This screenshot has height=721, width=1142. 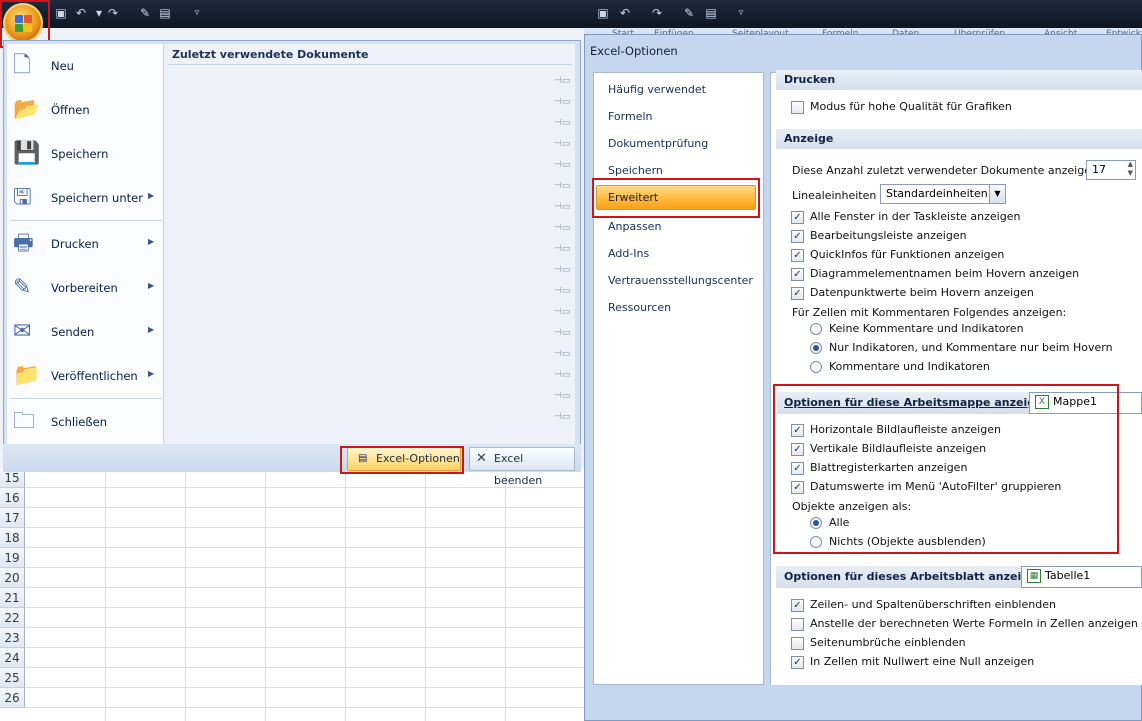 What do you see at coordinates (518, 469) in the screenshot?
I see `exit-excel-label: Excel beenden` at bounding box center [518, 469].